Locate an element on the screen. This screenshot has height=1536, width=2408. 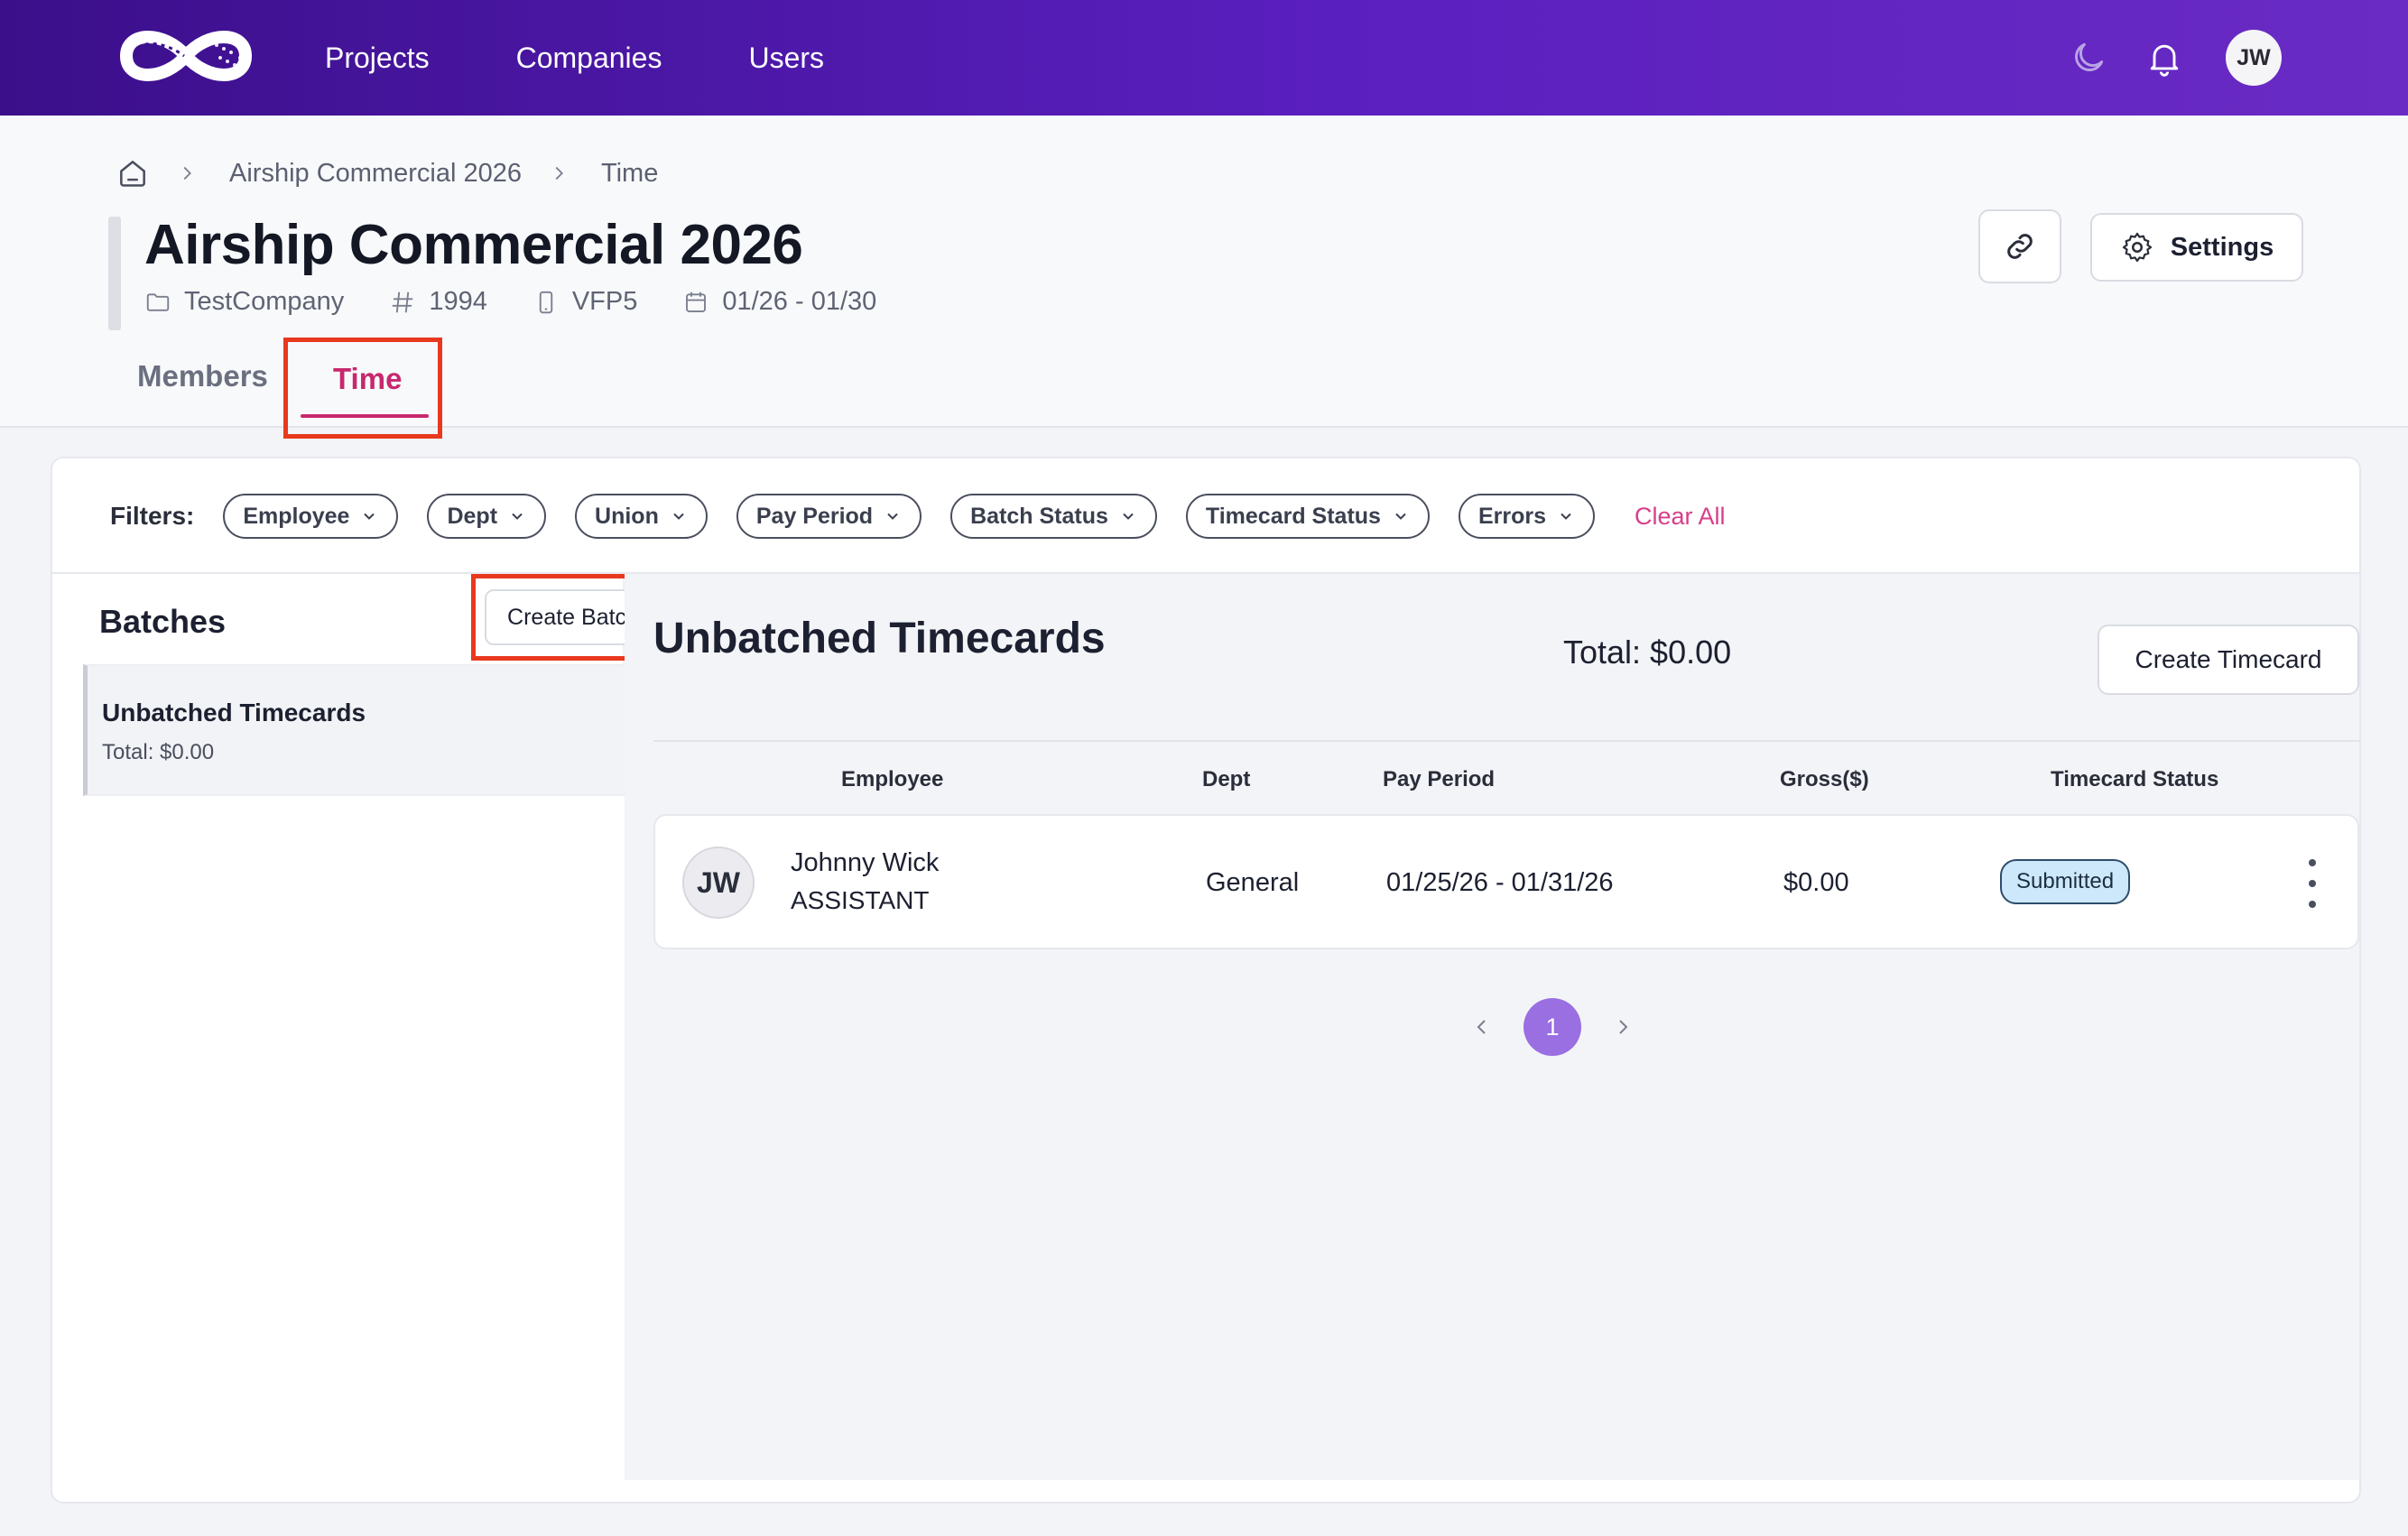
settings-label: Settings is located at coordinates (2222, 247).